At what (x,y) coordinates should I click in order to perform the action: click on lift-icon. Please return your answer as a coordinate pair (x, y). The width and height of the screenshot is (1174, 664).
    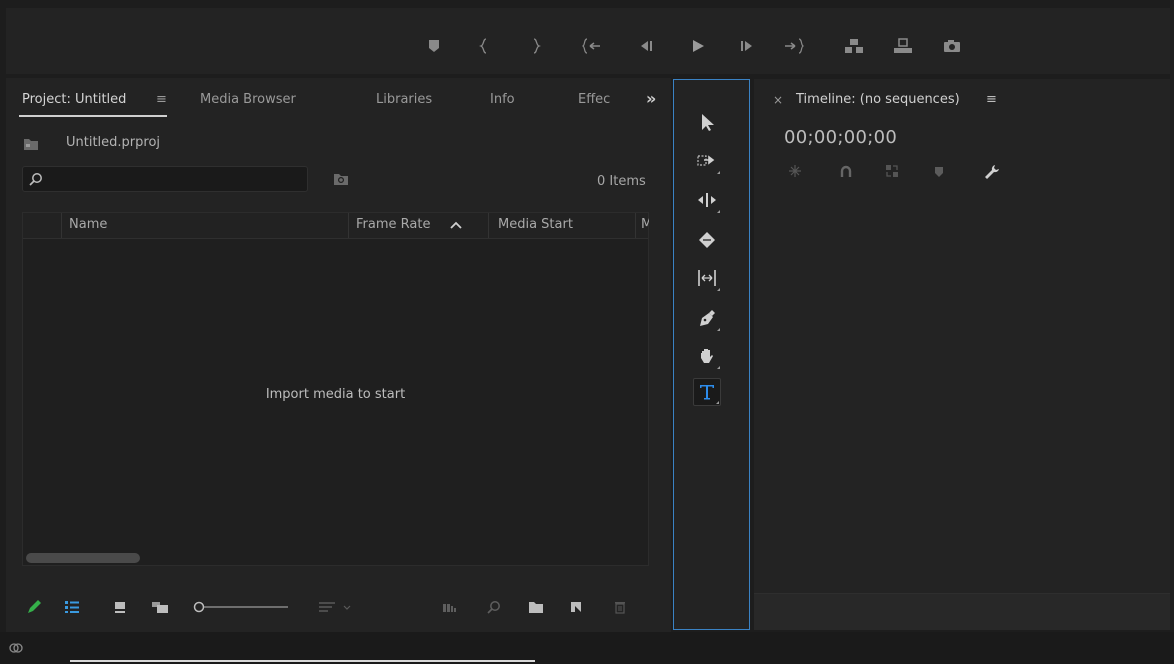
    Looking at the image, I should click on (854, 46).